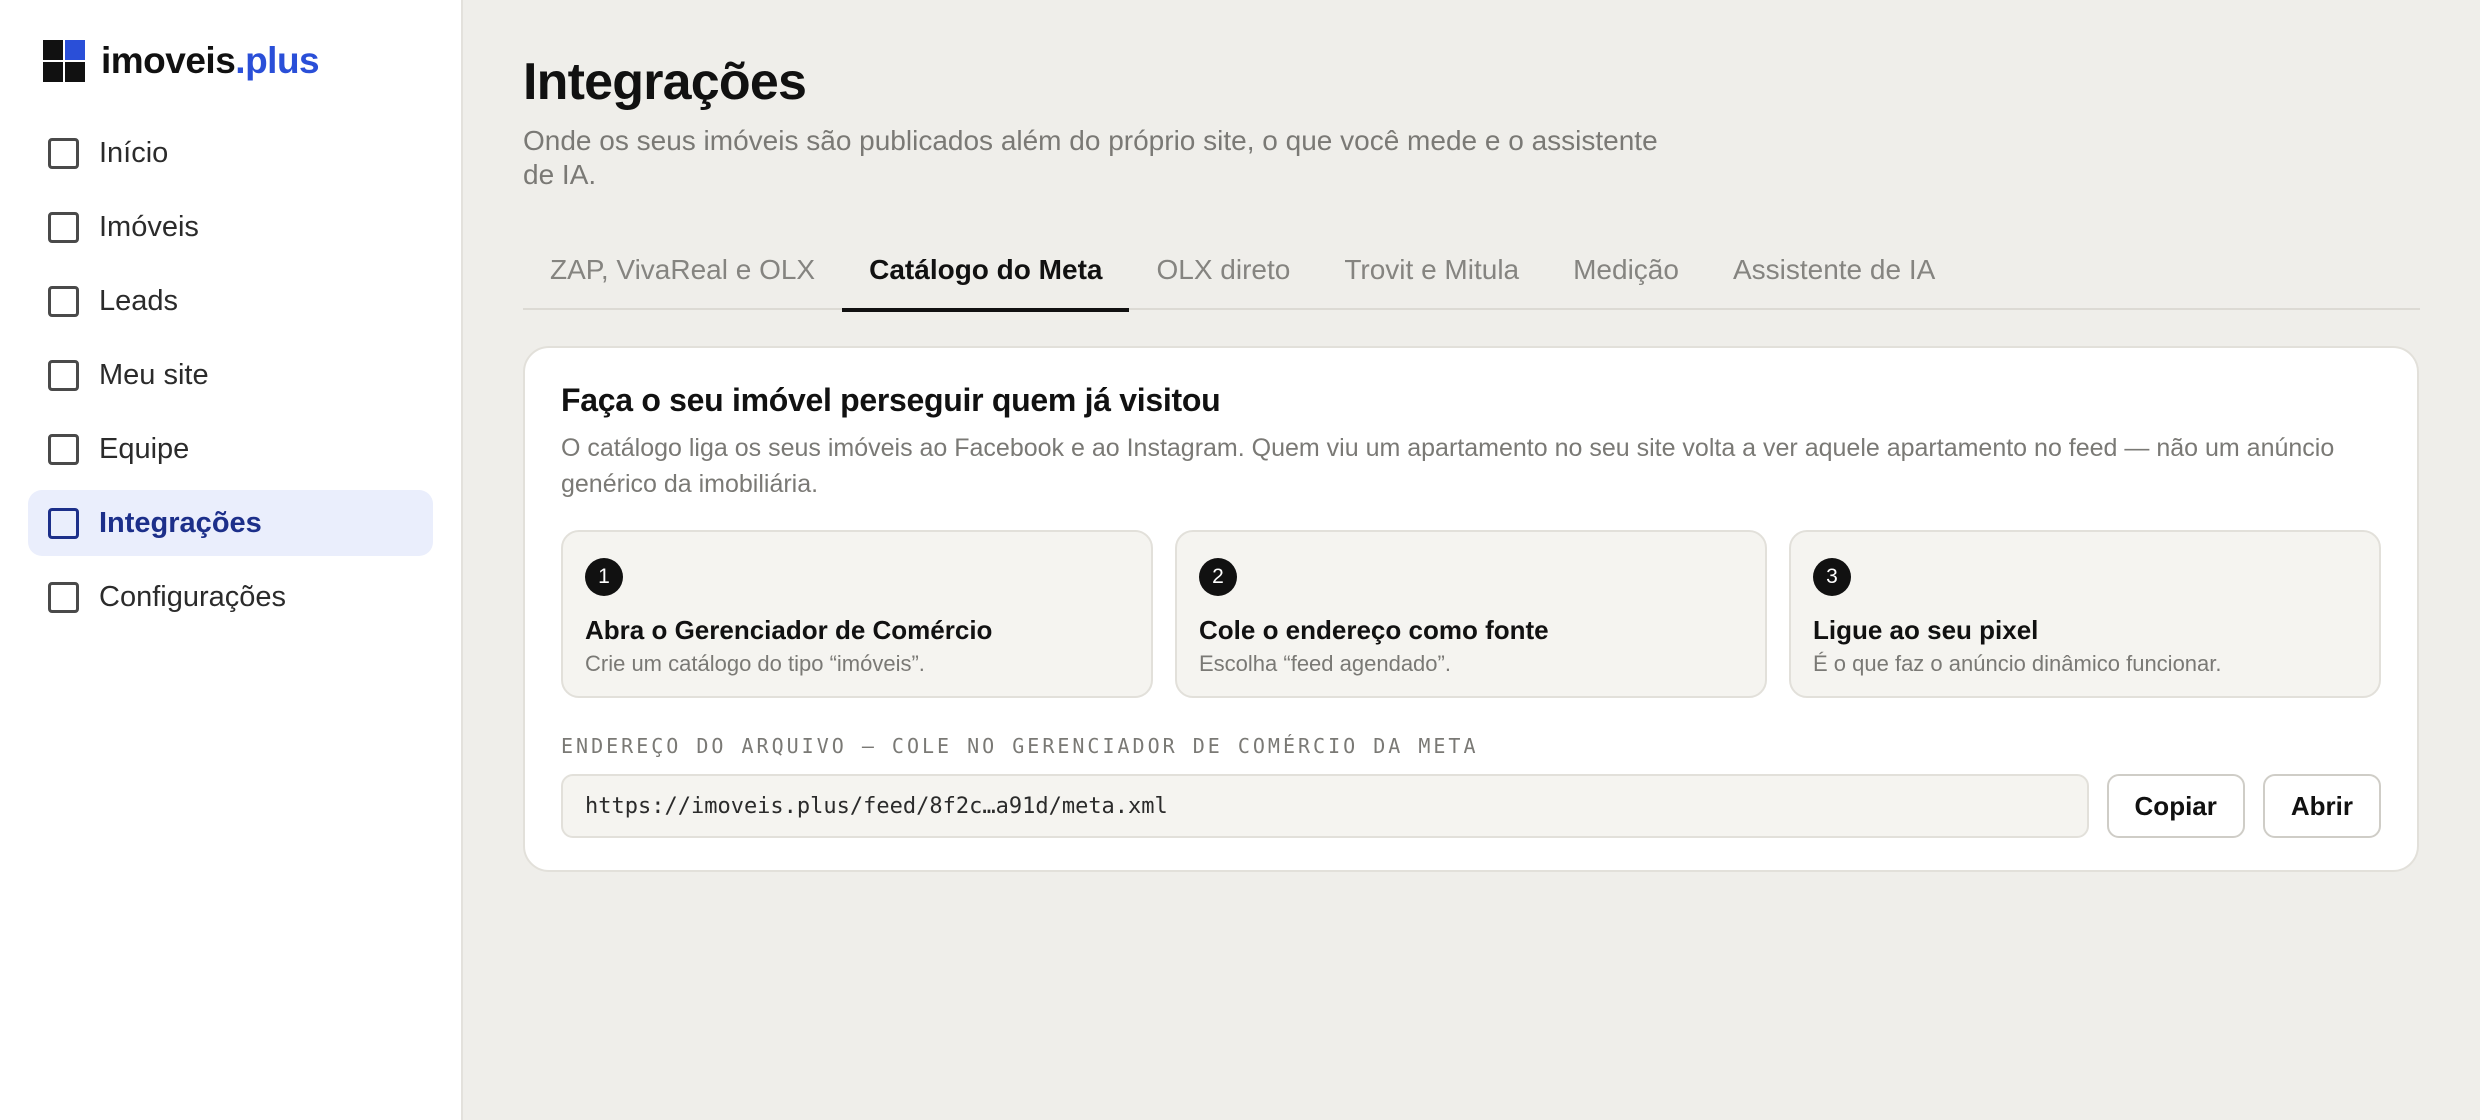  What do you see at coordinates (192, 596) in the screenshot?
I see `sidebar-item-label: Configurações` at bounding box center [192, 596].